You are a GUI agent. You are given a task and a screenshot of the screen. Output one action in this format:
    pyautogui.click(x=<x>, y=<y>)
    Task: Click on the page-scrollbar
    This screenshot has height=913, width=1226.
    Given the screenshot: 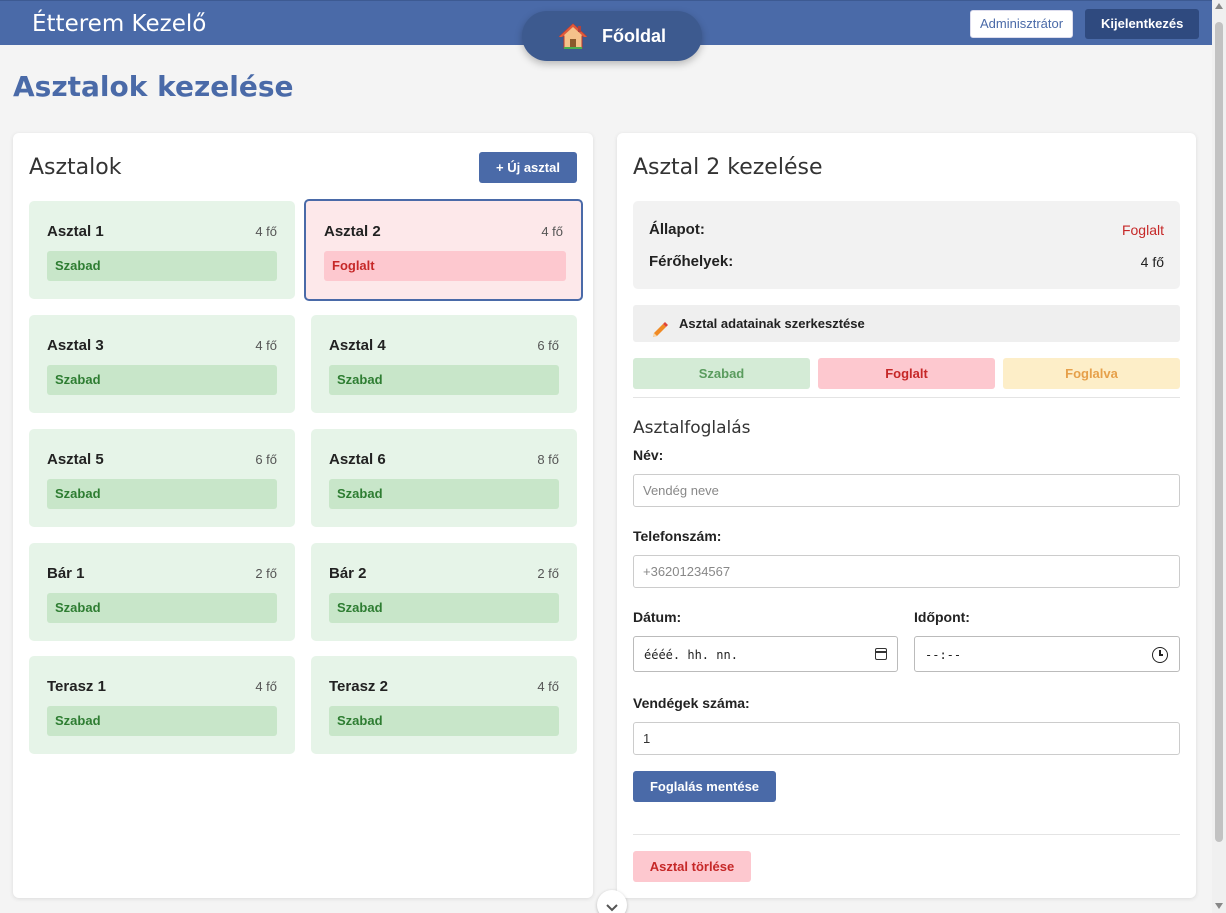 What is the action you would take?
    pyautogui.click(x=1219, y=456)
    